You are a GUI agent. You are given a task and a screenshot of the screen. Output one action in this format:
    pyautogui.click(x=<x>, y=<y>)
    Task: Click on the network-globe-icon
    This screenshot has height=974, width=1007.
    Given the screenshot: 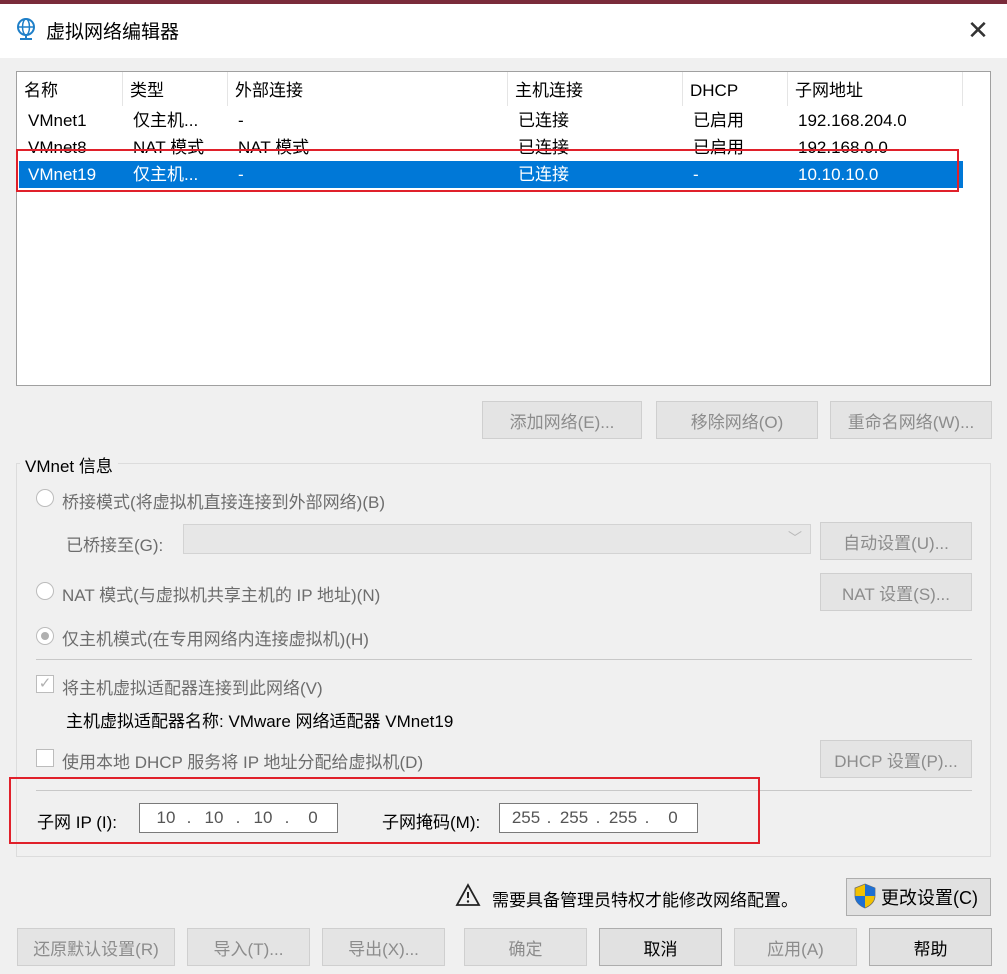 What is the action you would take?
    pyautogui.click(x=26, y=29)
    